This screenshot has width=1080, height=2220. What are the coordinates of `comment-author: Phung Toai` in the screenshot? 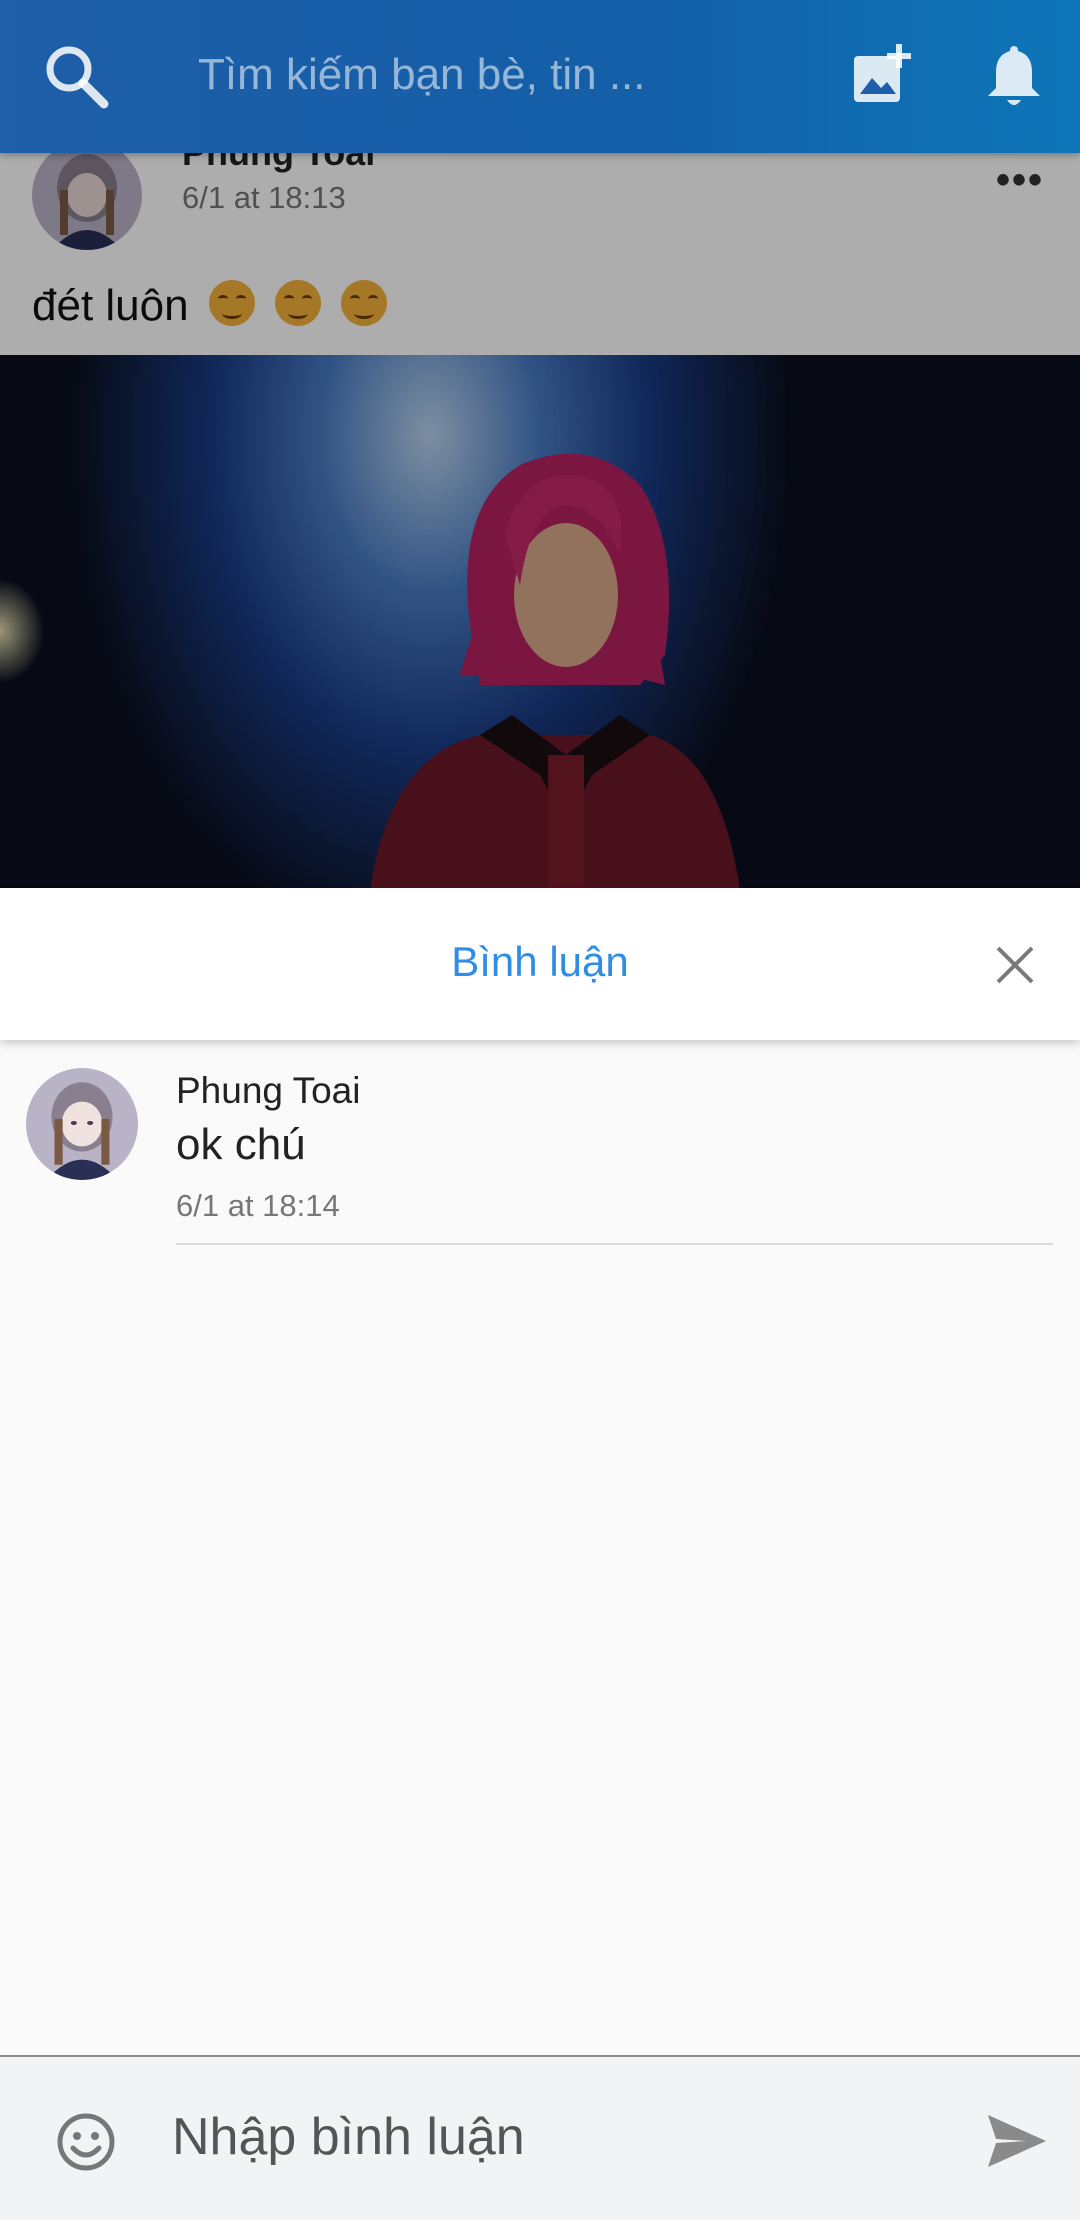 It's located at (268, 1091).